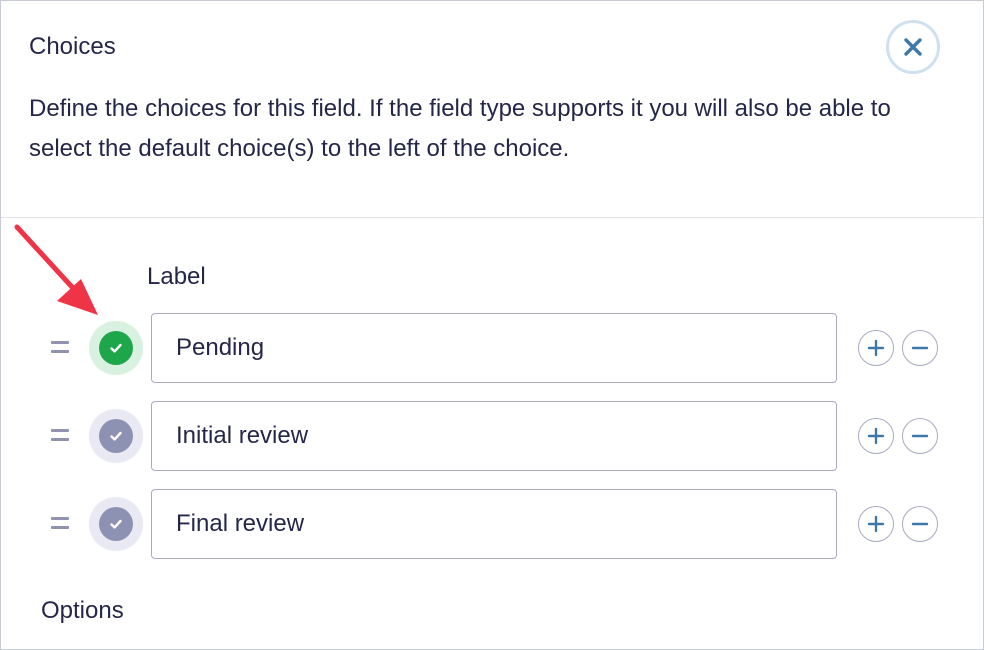 The height and width of the screenshot is (650, 984). Describe the element at coordinates (176, 276) in the screenshot. I see `label-column-header: Label` at that location.